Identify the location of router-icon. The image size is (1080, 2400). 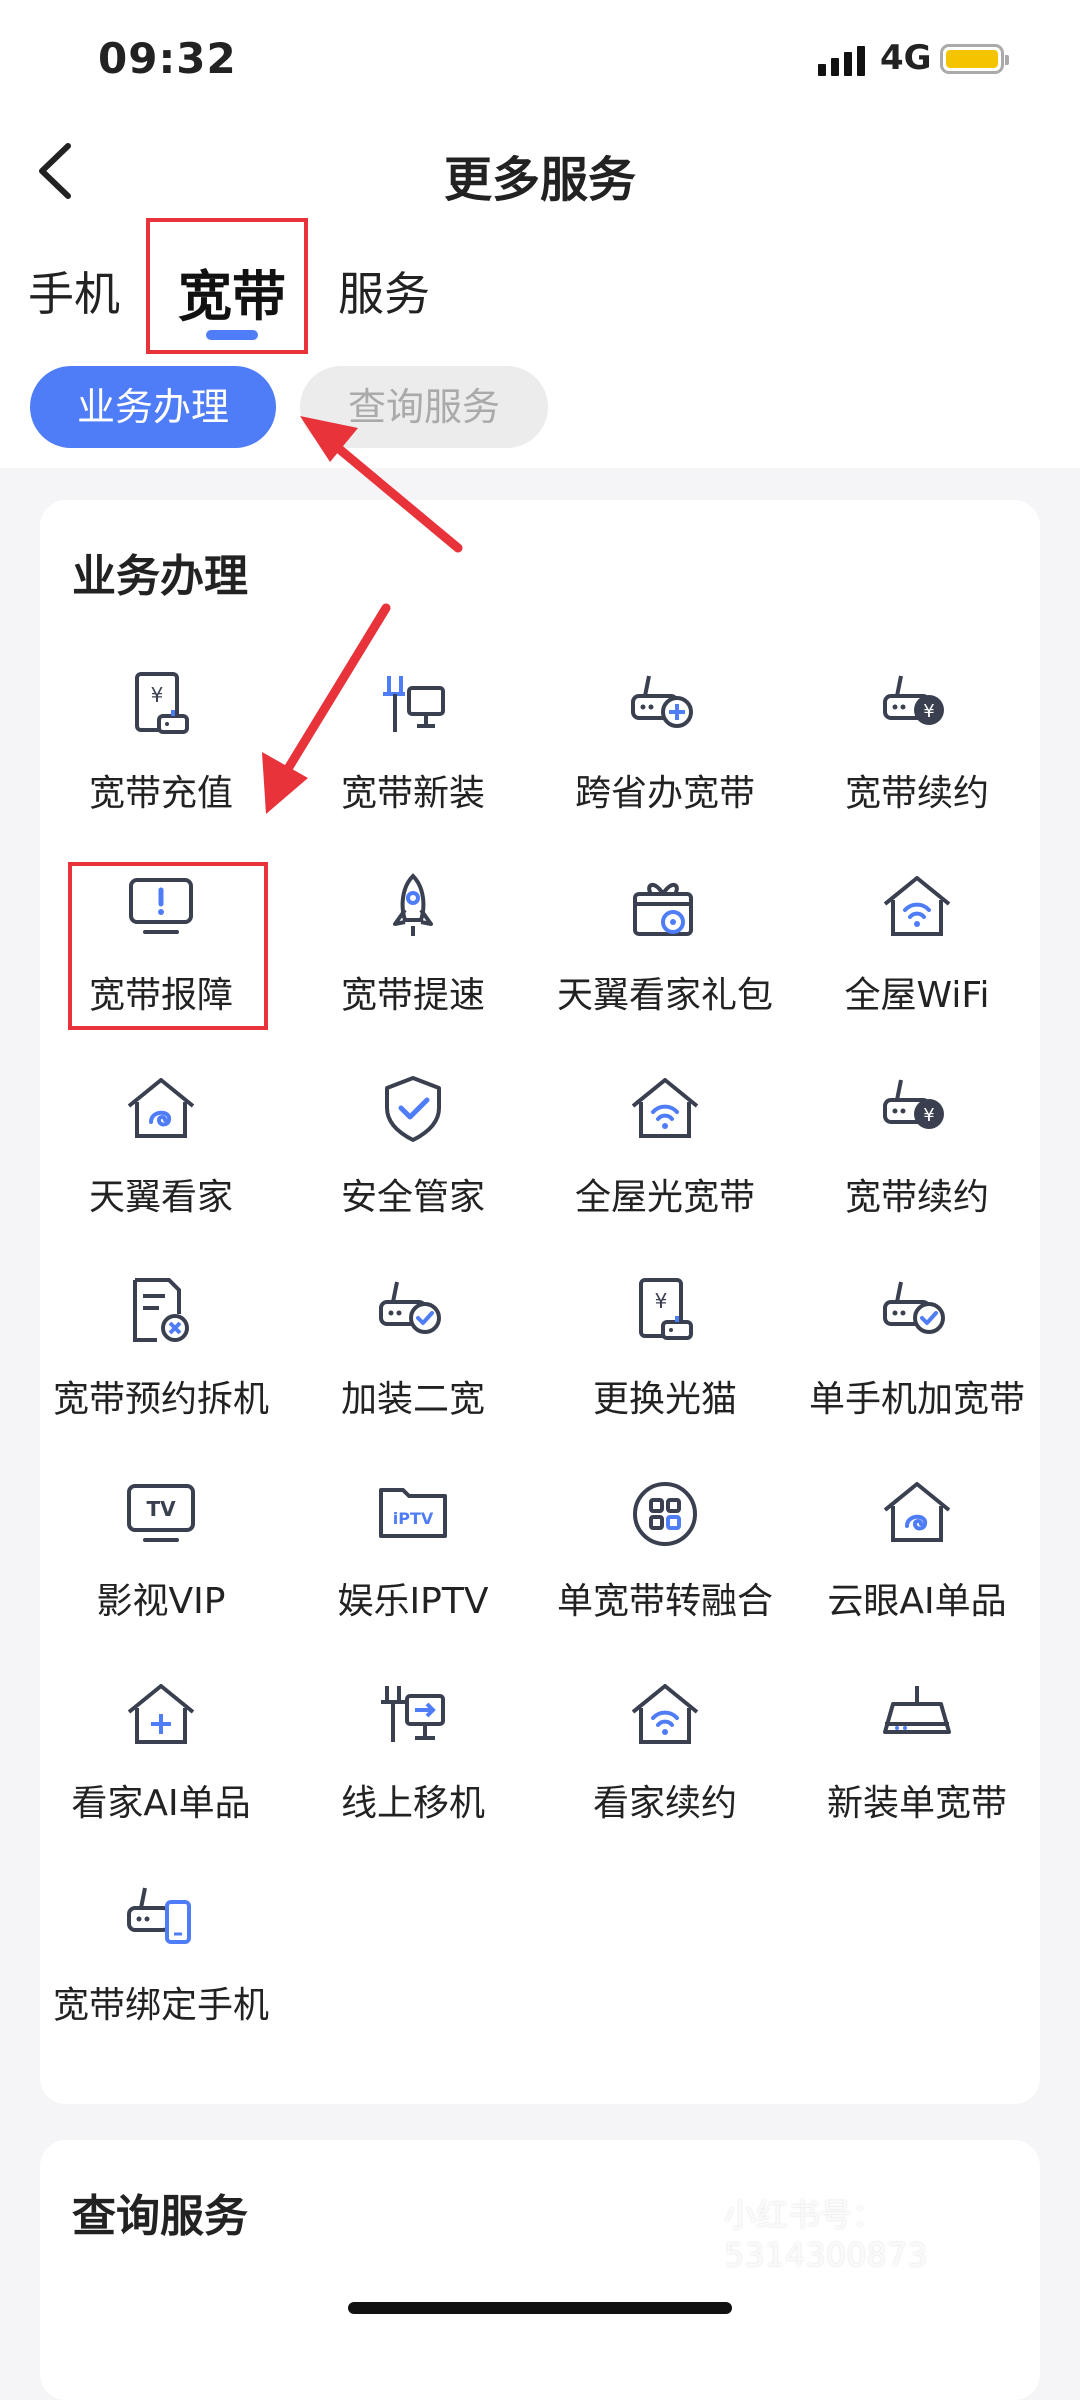
(917, 1716).